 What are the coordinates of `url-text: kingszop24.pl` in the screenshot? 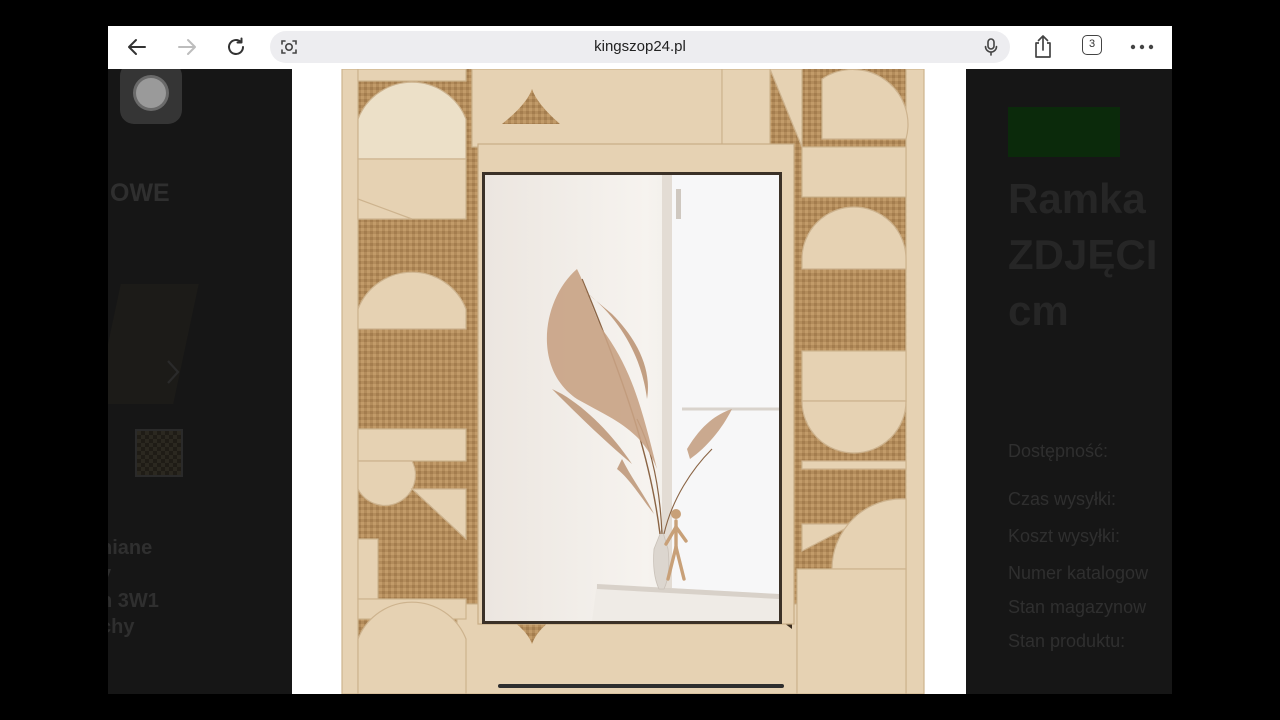 It's located at (640, 46).